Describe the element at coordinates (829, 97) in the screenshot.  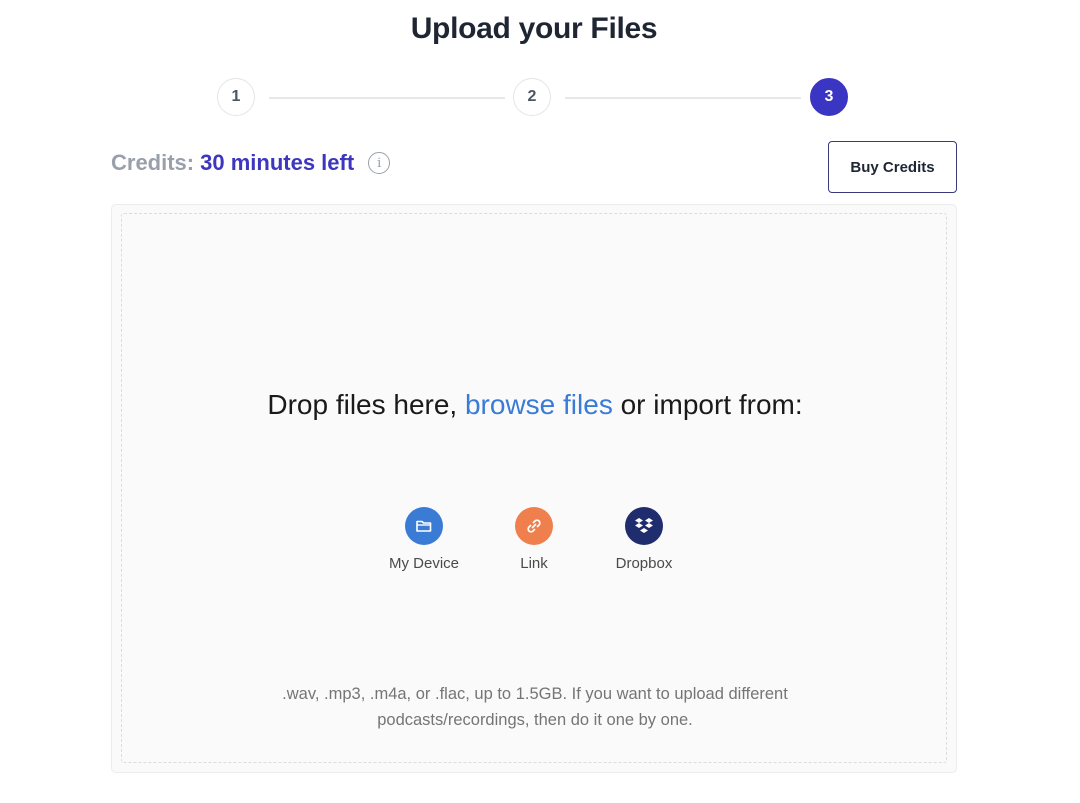
I see `step-3-active: 3` at that location.